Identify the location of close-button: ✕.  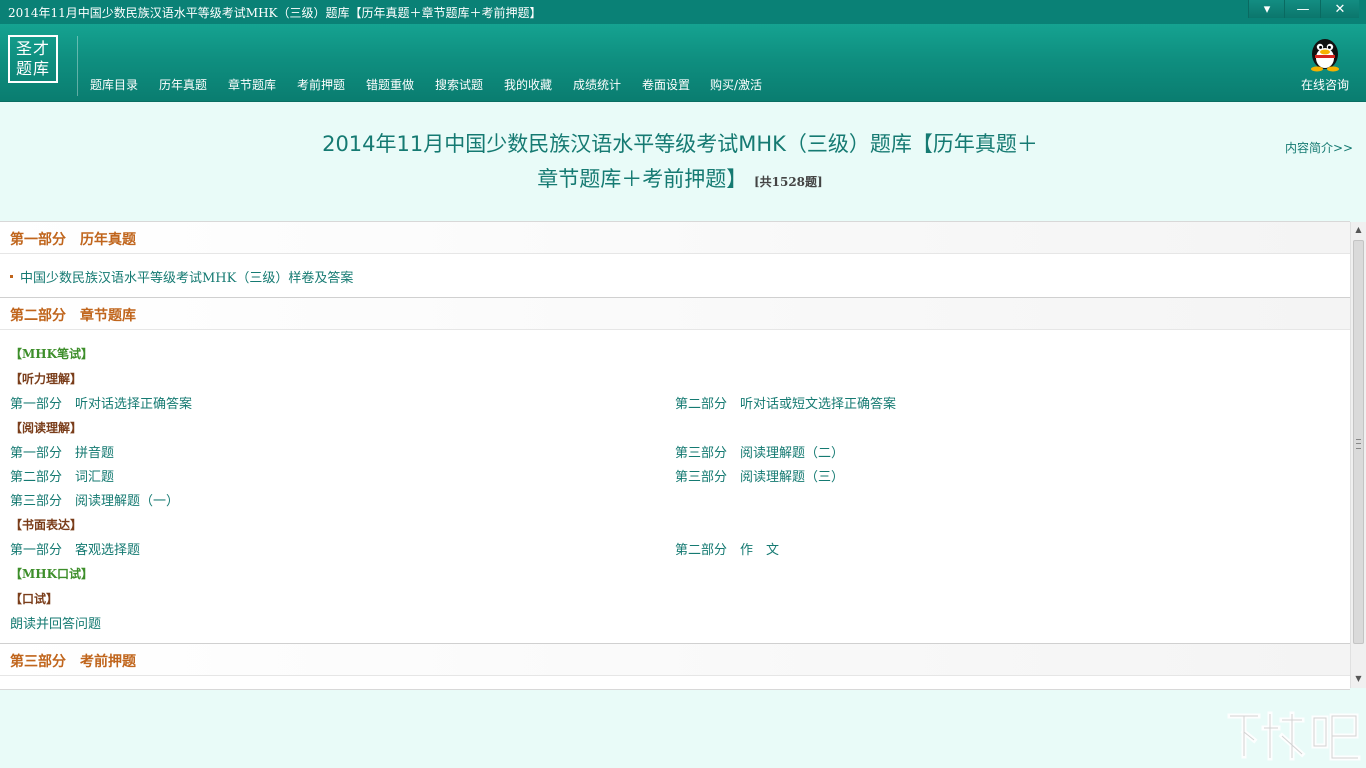
(1339, 9).